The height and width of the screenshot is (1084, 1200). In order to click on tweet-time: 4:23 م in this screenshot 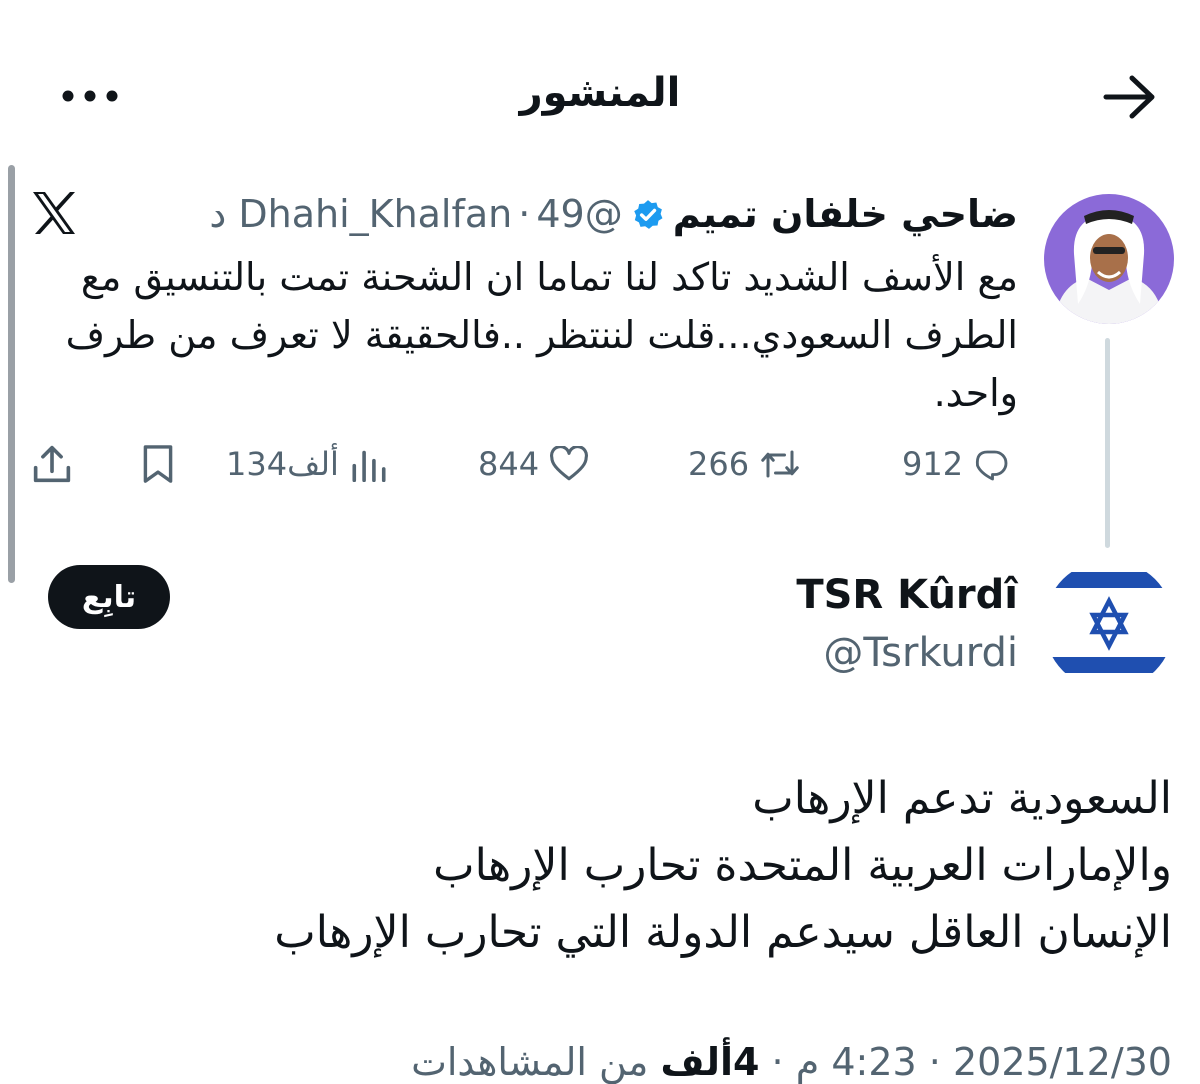, I will do `click(856, 1062)`.